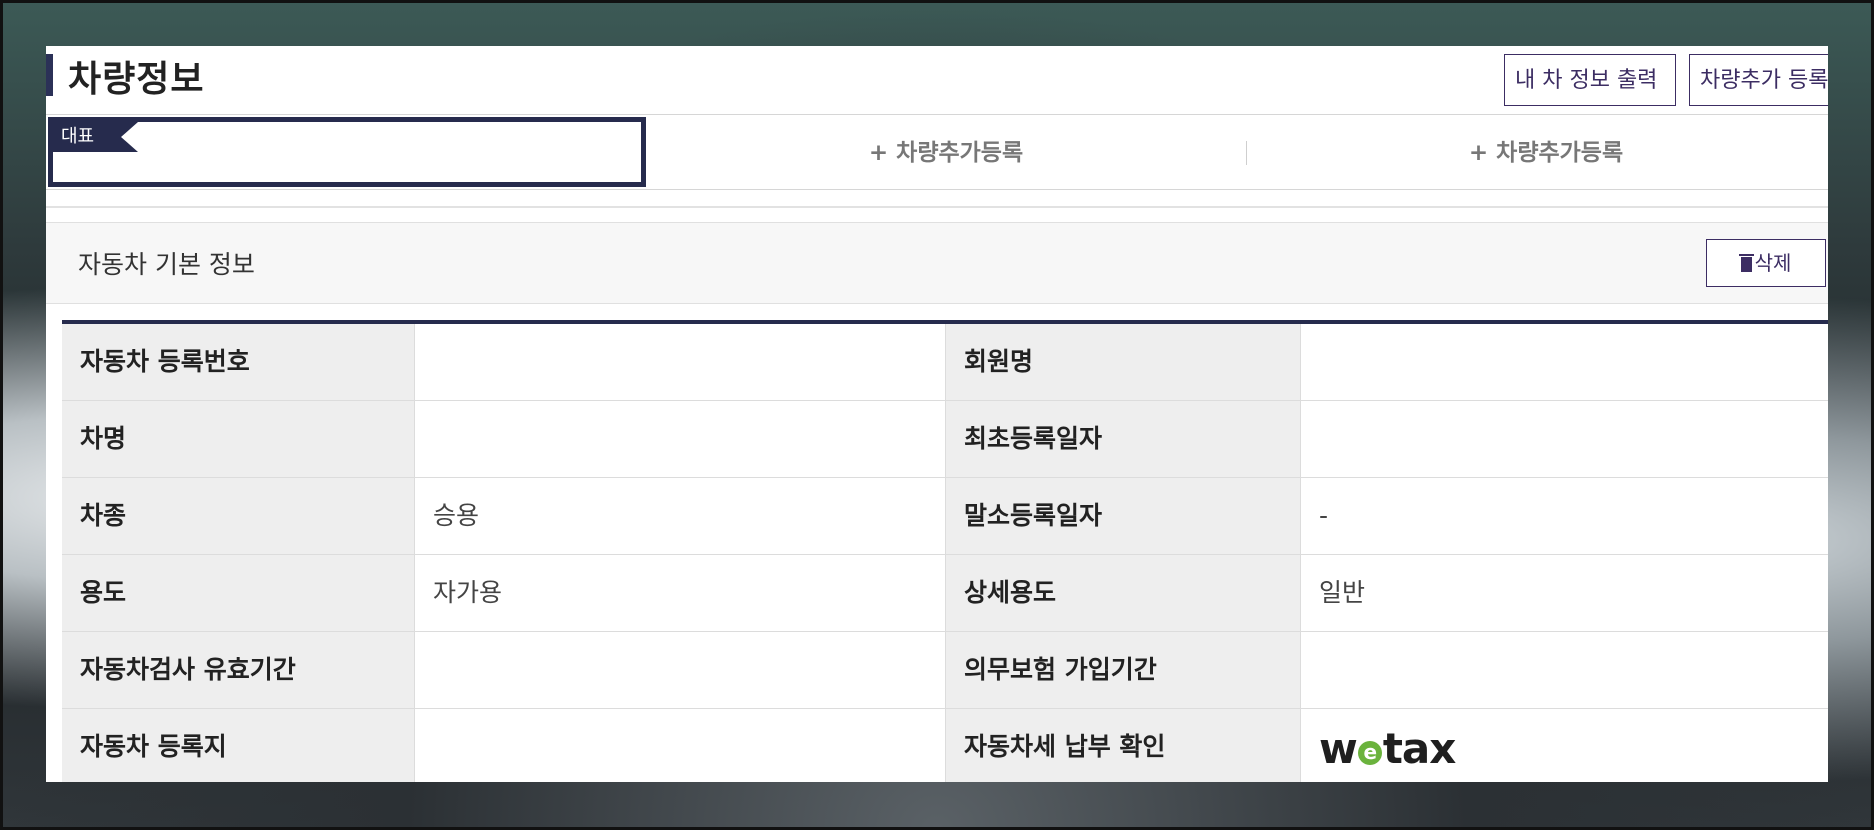  Describe the element at coordinates (49, 75) in the screenshot. I see `title-accent-bar` at that location.